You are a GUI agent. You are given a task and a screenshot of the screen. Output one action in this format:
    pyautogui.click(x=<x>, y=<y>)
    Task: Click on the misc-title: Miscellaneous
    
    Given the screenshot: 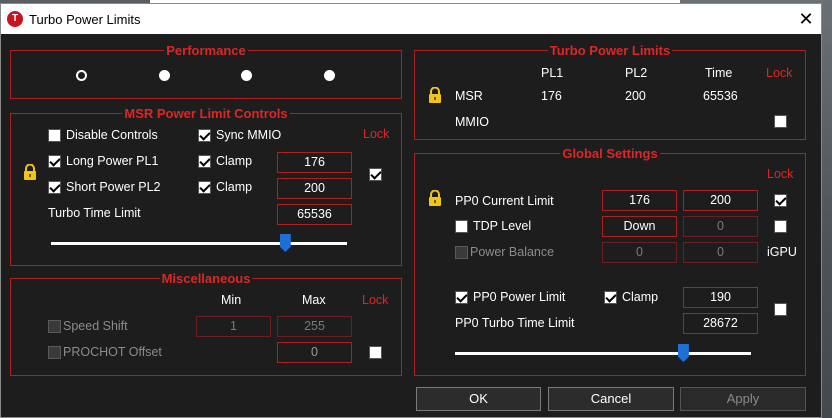 What is the action you would take?
    pyautogui.click(x=206, y=278)
    